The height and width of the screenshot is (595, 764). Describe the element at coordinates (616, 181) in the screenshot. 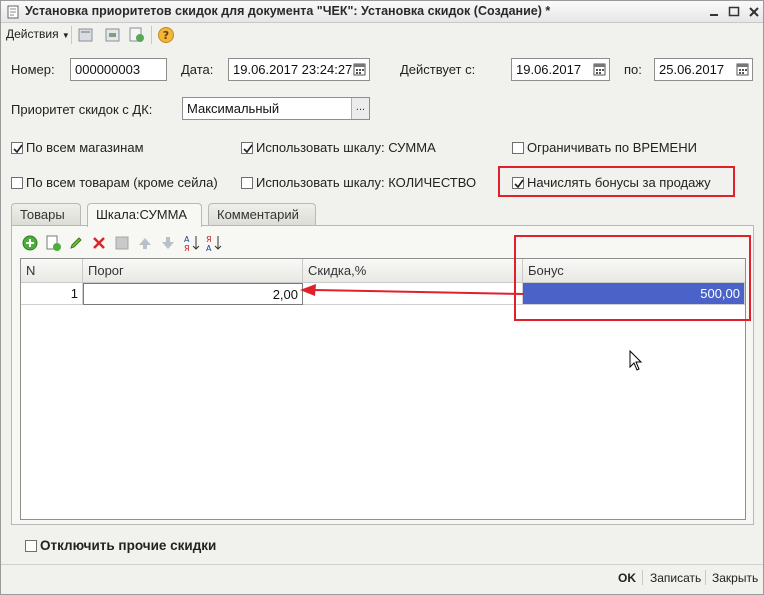

I see `highlight-frame-bonus-checkbox` at that location.